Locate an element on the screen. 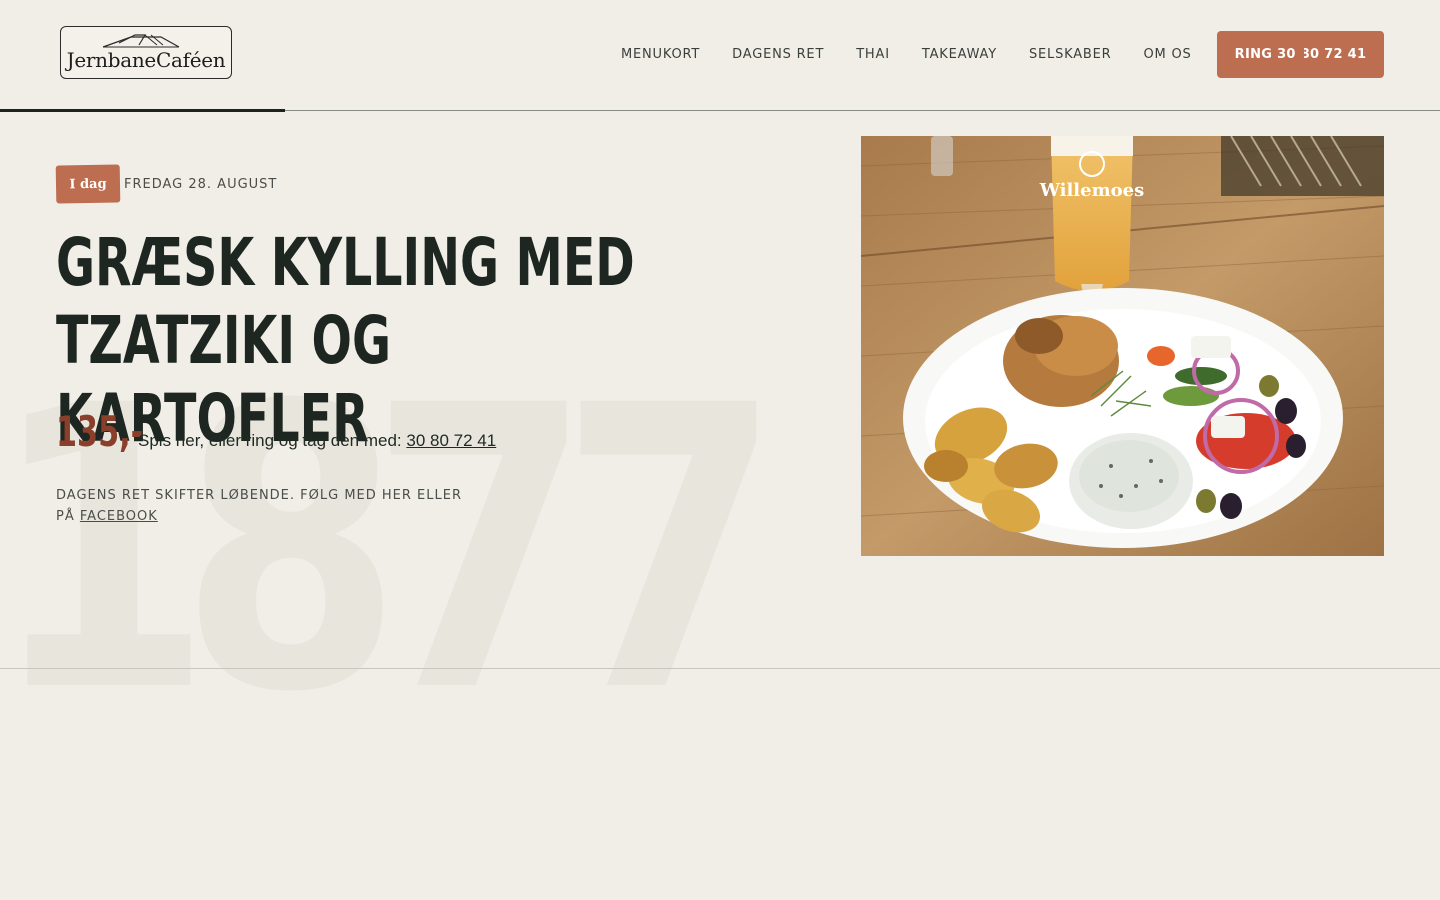  today-badge: I dag is located at coordinates (88, 184).